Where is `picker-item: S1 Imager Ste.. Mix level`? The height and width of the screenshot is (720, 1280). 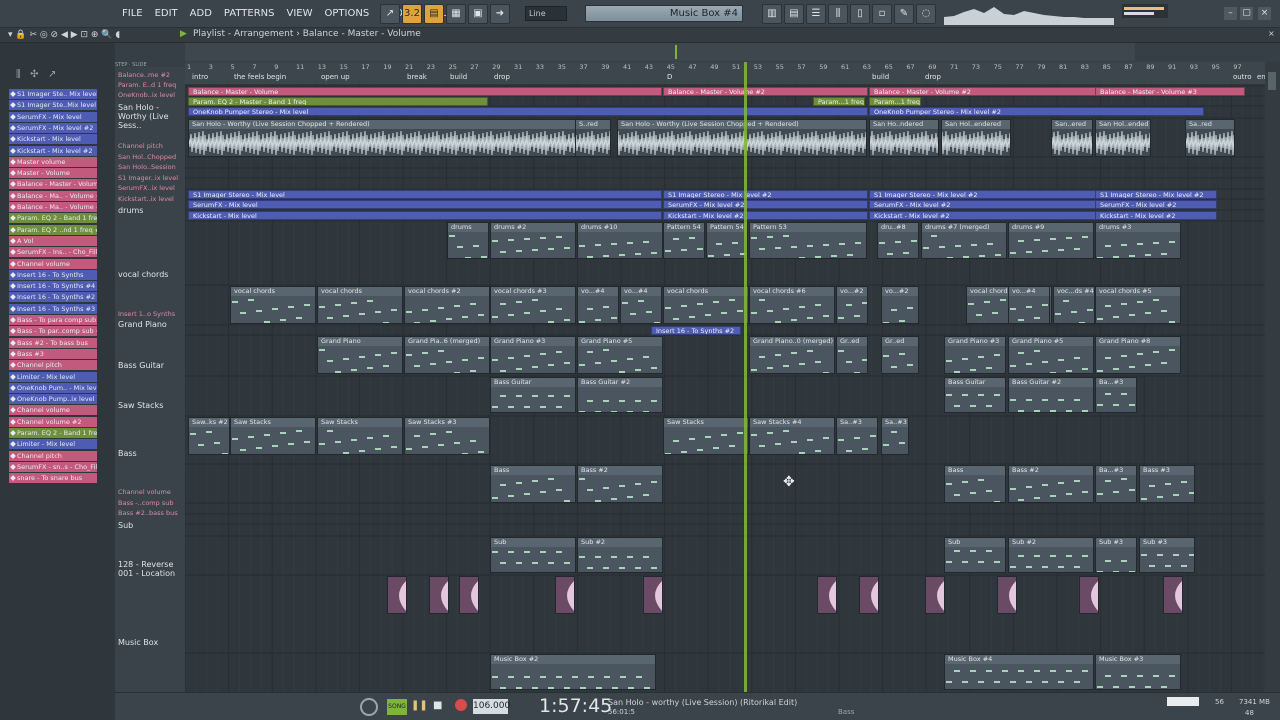
picker-item: S1 Imager Ste.. Mix level is located at coordinates (53, 94).